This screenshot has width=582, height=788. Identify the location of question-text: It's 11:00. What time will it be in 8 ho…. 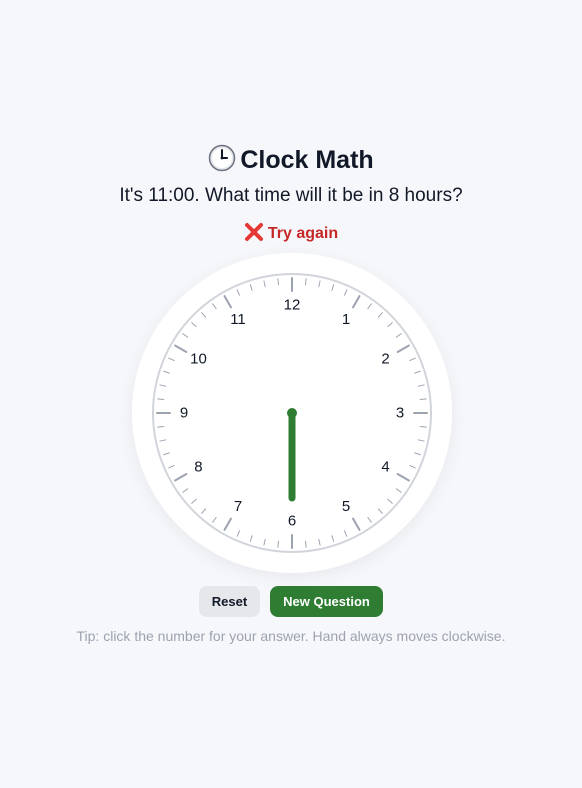
(291, 195).